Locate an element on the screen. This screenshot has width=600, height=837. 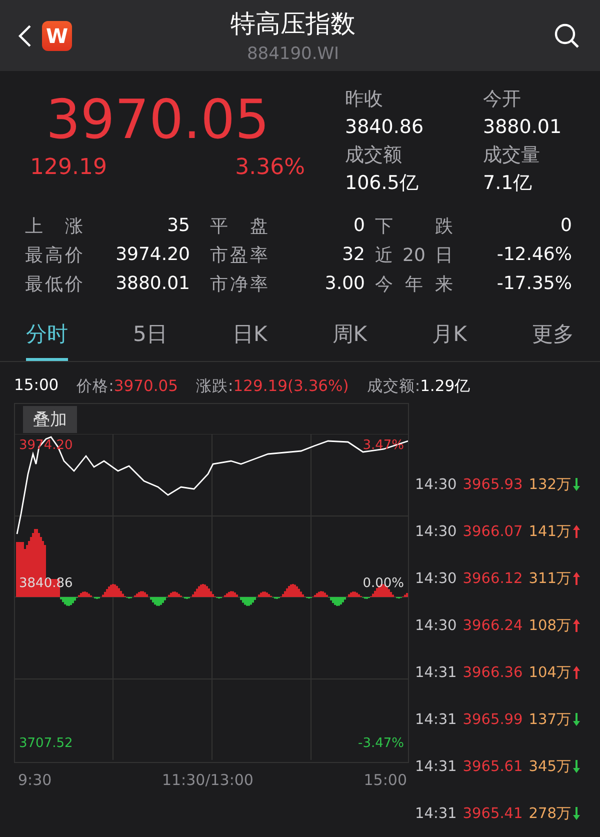
change-label: 涨跌: is located at coordinates (215, 386).